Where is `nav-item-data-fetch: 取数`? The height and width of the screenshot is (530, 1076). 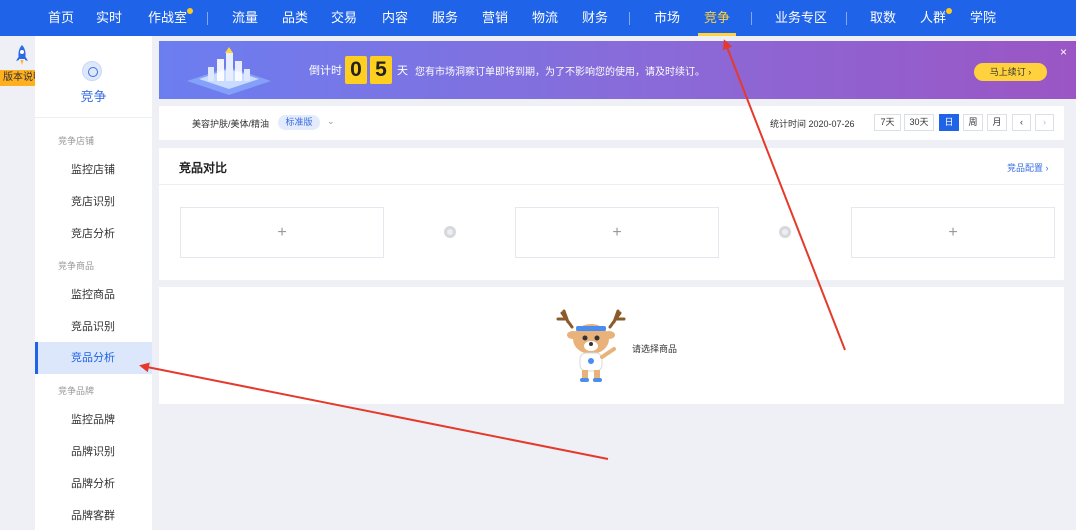
nav-item-data-fetch: 取数 is located at coordinates (883, 18).